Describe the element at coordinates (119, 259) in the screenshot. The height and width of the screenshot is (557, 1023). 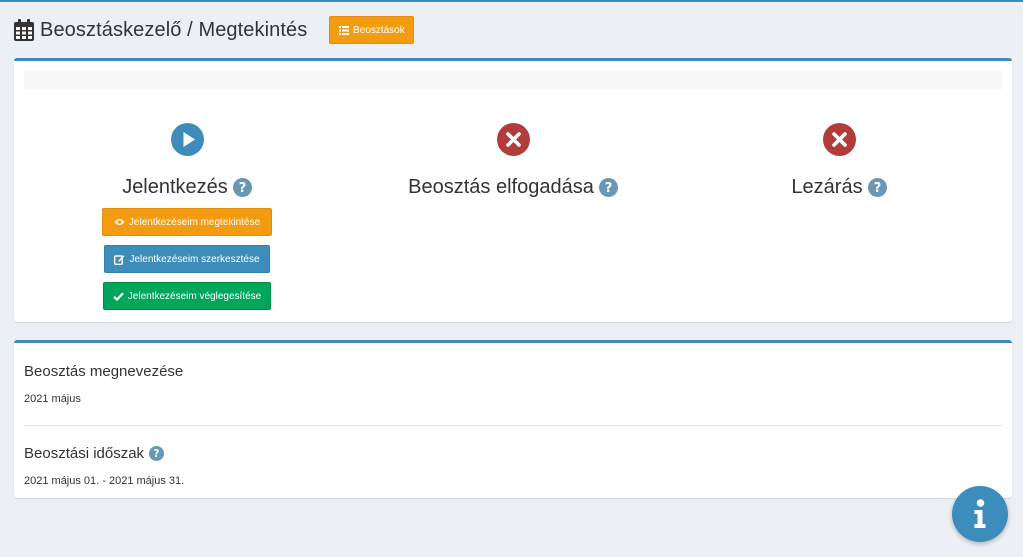
I see `edit-icon` at that location.